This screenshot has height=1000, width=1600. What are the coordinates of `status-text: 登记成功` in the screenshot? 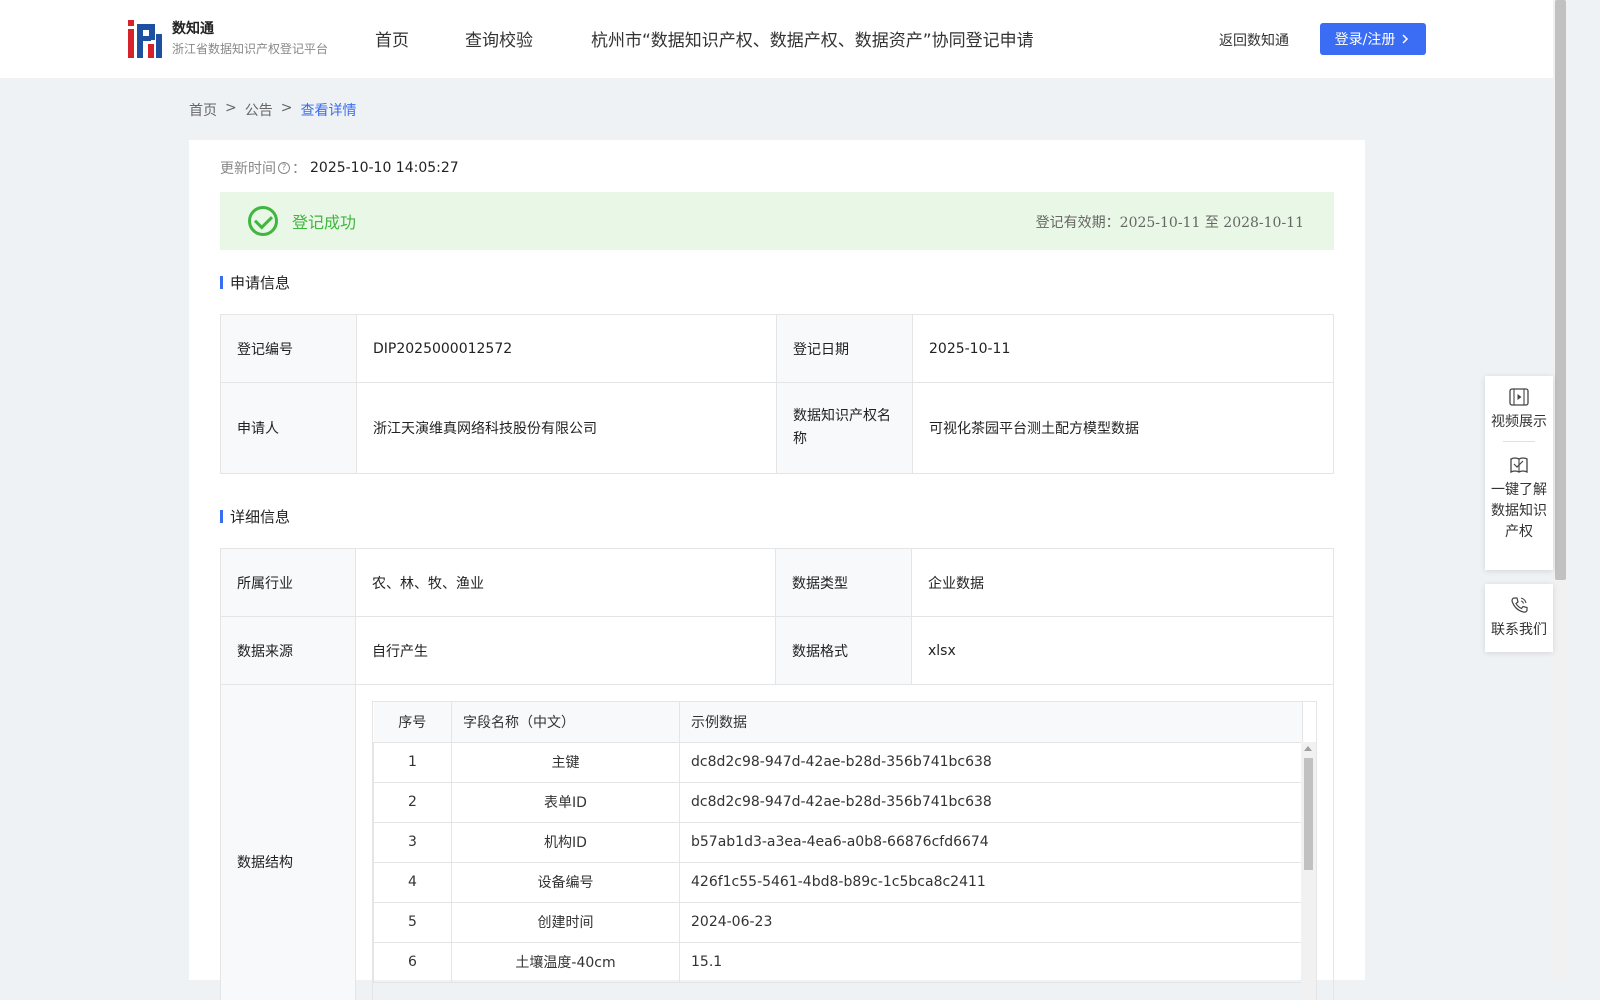 It's located at (324, 222).